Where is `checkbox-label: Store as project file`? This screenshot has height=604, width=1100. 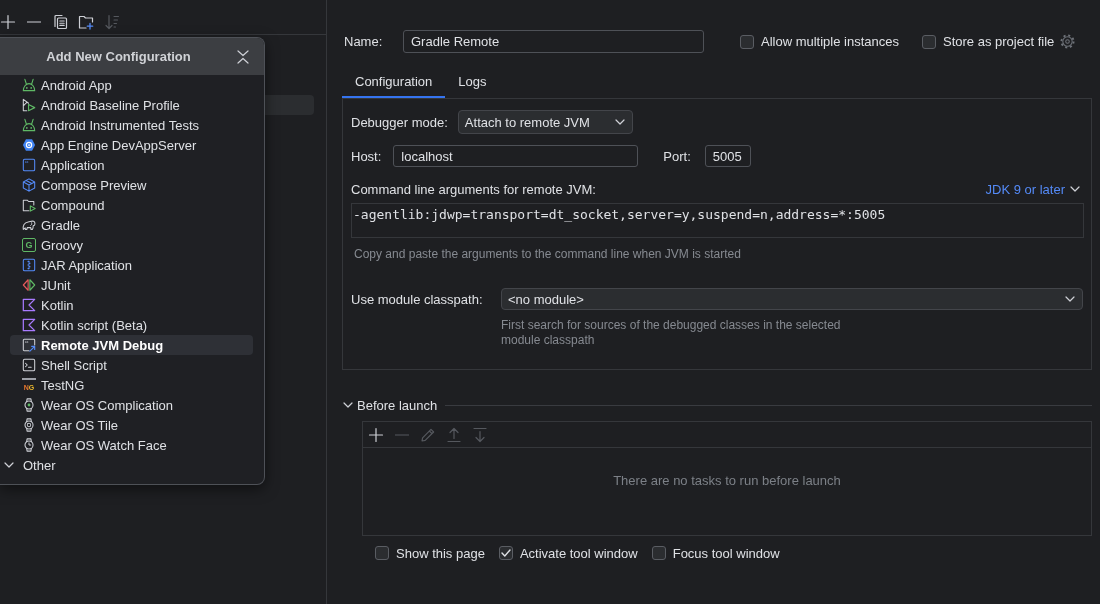 checkbox-label: Store as project file is located at coordinates (999, 41).